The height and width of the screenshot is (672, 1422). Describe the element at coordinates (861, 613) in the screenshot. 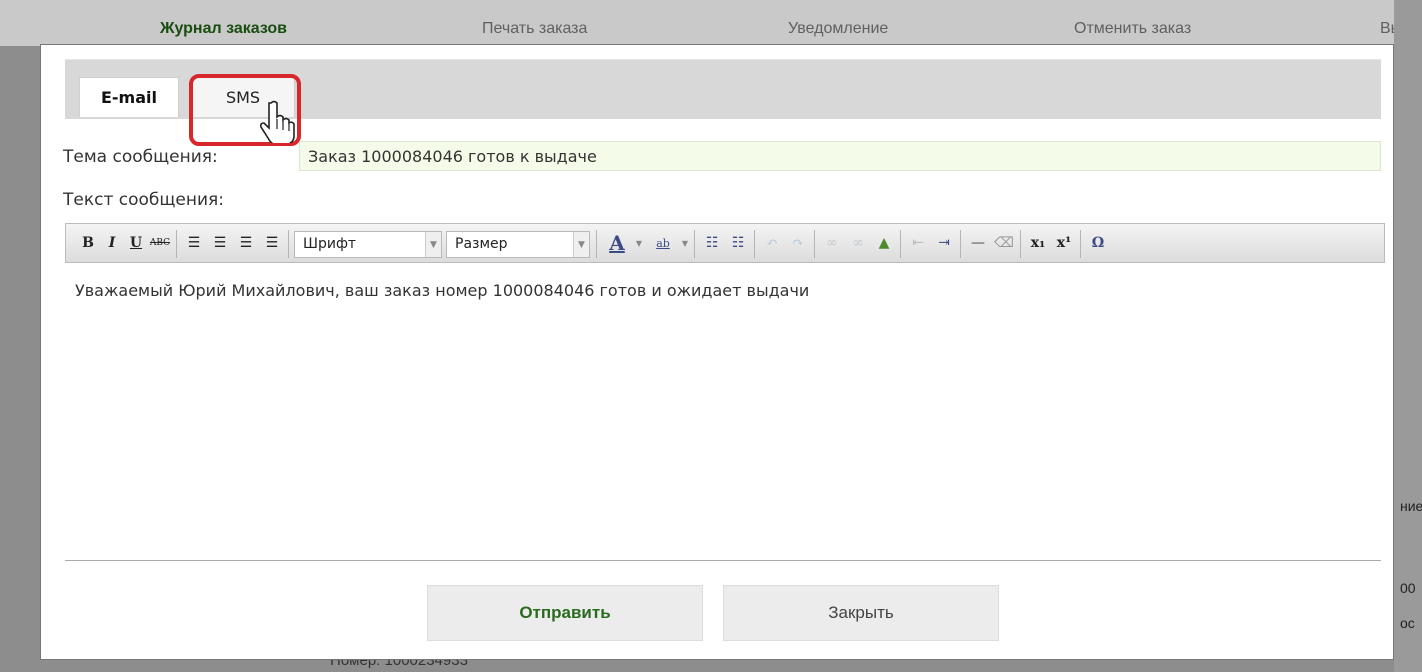

I see `close-button: Закрыть` at that location.